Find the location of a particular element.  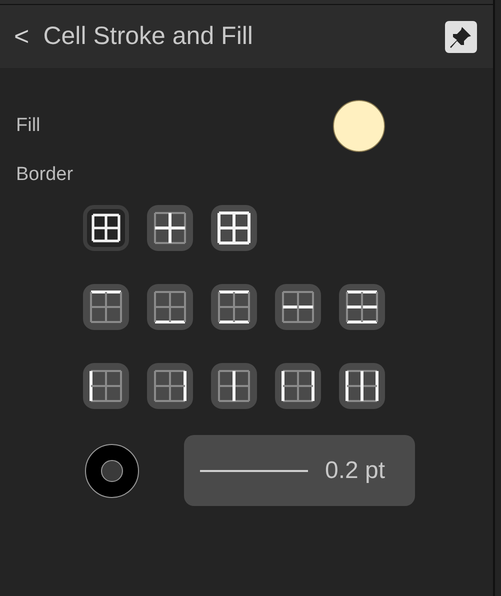

stroke-width-field: 0.2 pt is located at coordinates (299, 470).